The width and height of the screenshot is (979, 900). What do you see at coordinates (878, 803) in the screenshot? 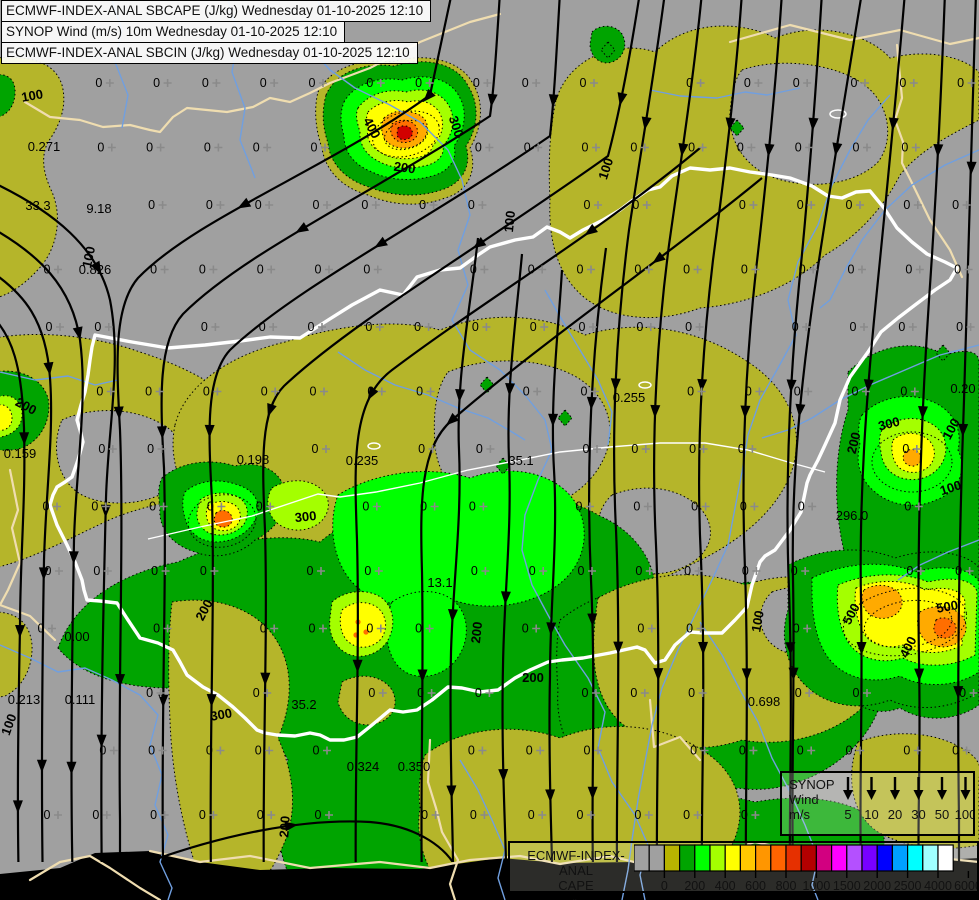
I see `wind-legend: SYNOP Wind m/s 5 10 20 30 50 100` at bounding box center [878, 803].